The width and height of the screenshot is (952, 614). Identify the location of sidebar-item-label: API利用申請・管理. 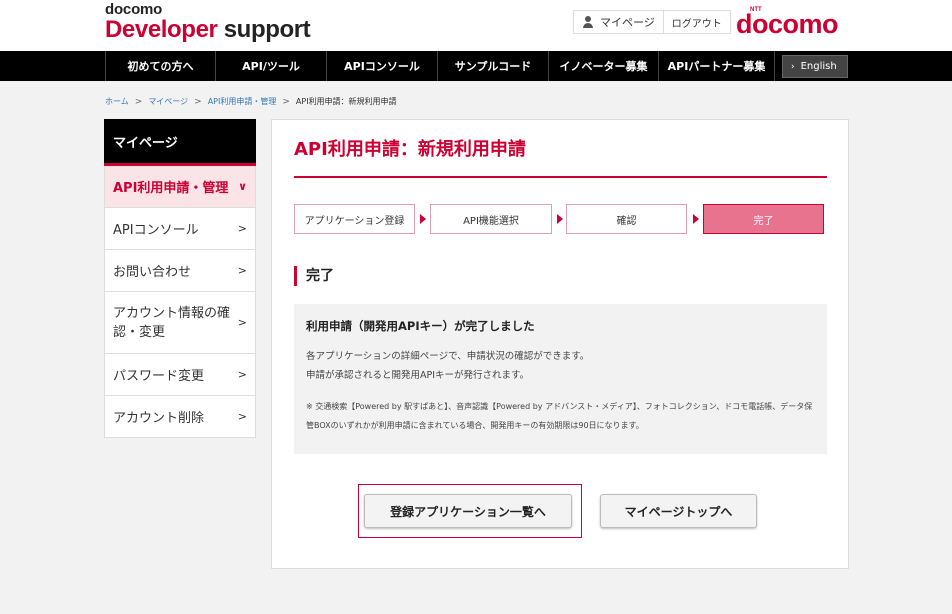
(171, 188).